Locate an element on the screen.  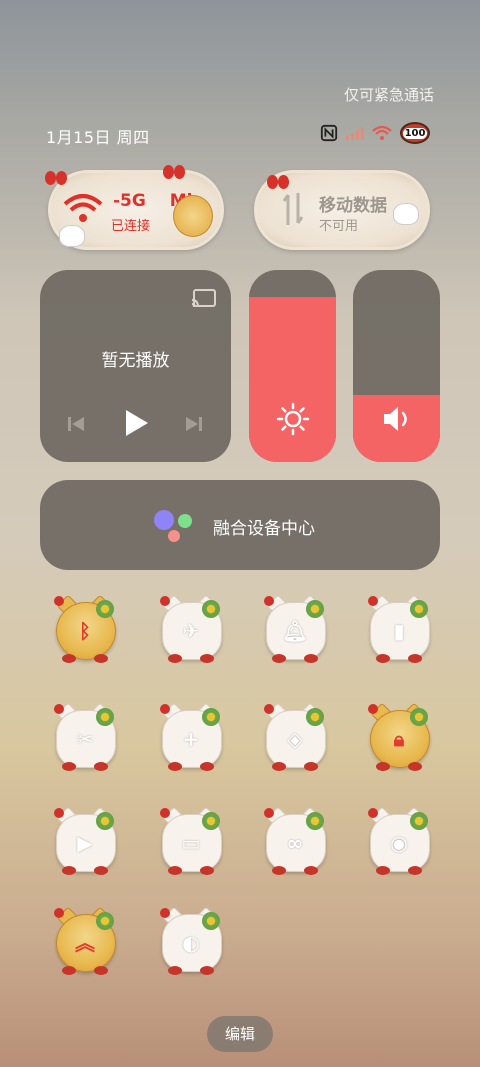
battery-indicator: 100 is located at coordinates (415, 133).